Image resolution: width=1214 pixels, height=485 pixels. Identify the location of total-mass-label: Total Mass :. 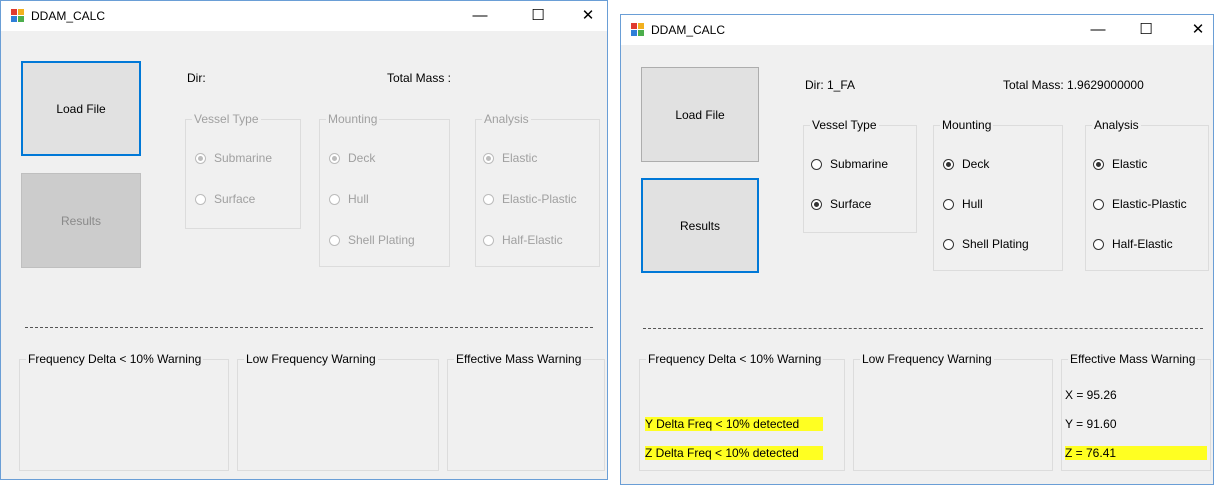
(419, 78).